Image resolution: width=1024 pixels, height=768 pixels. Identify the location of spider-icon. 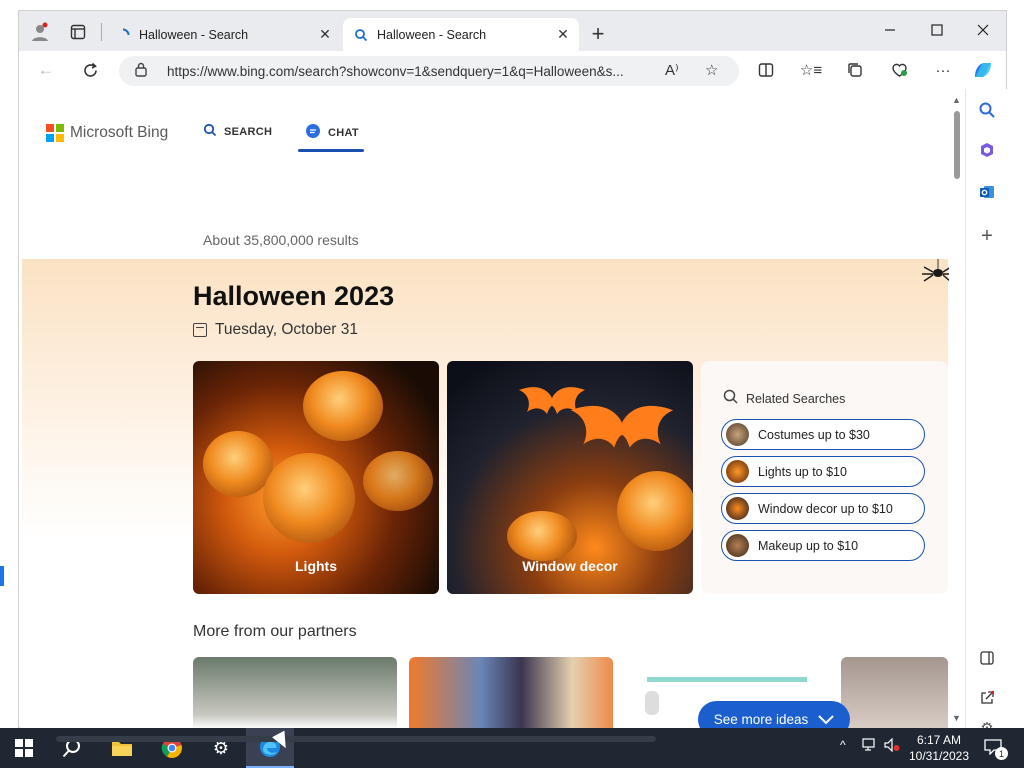
(932, 276).